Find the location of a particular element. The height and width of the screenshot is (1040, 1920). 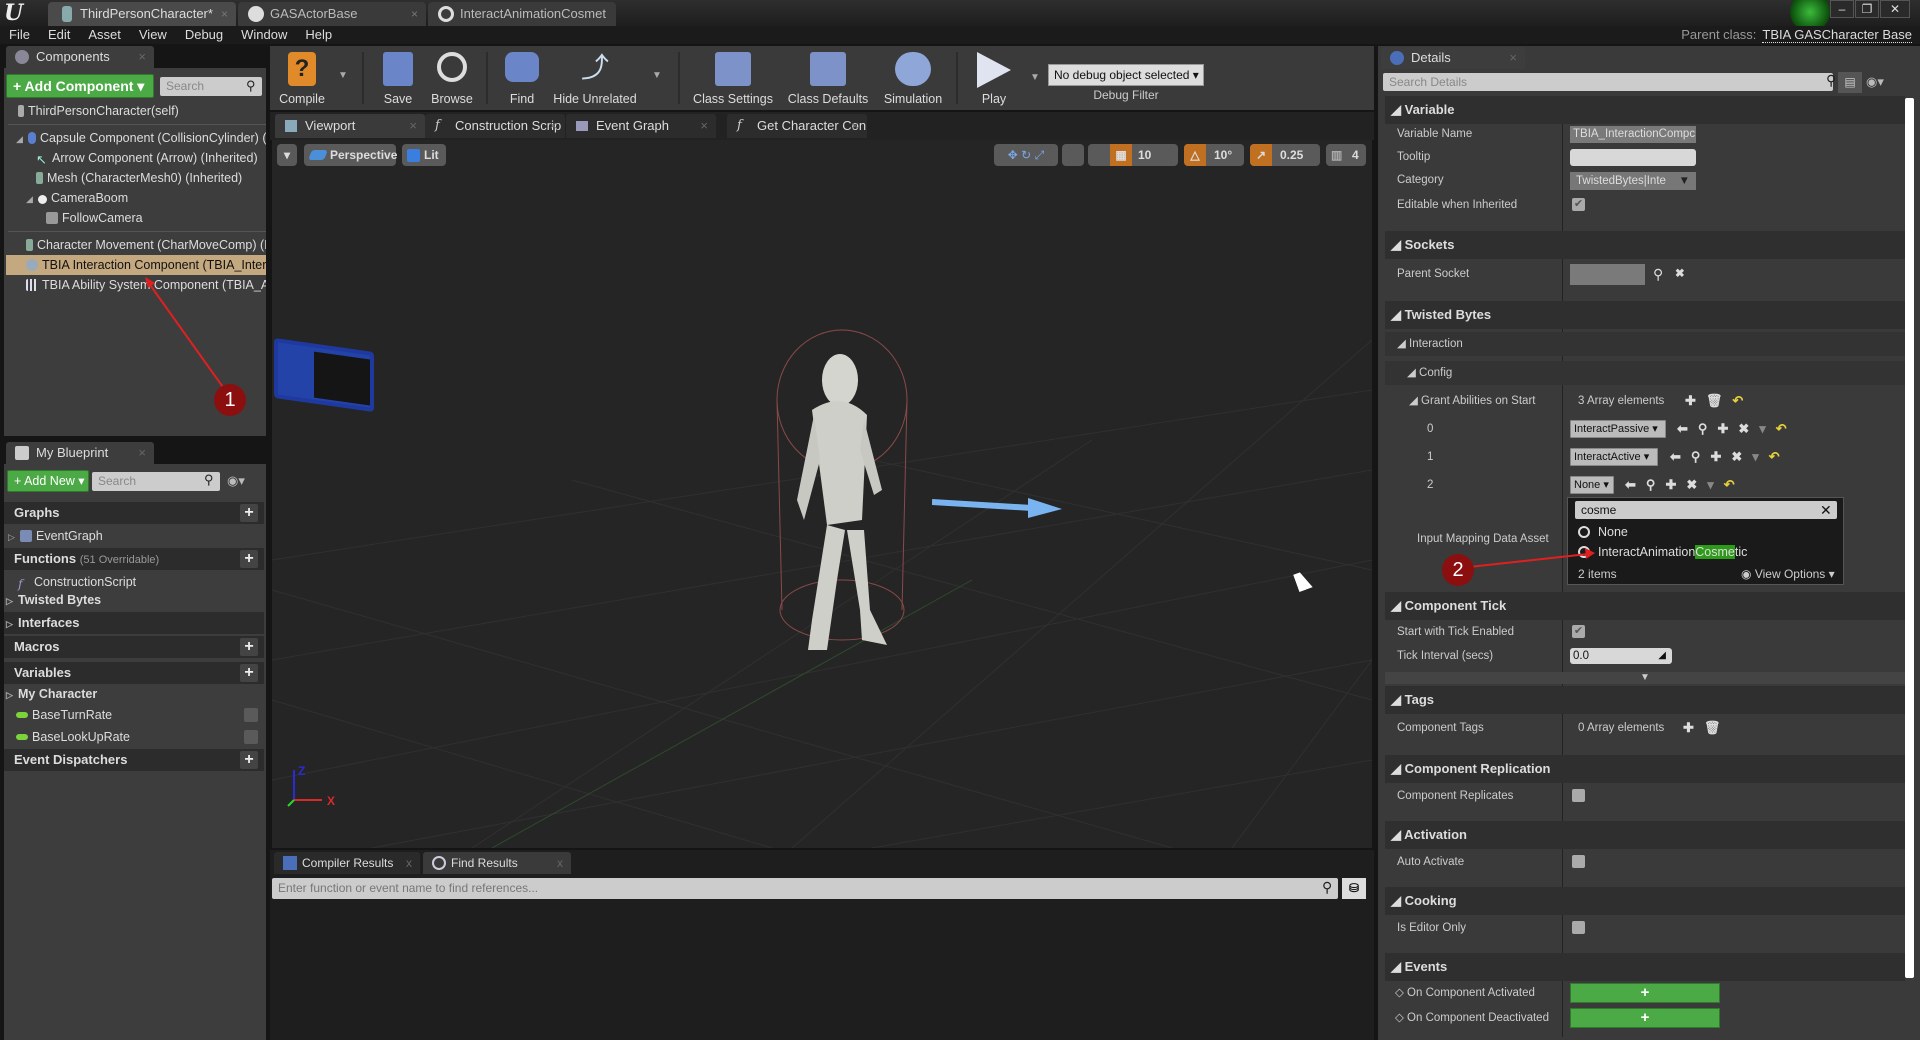

category-tags: ◢ Tags is located at coordinates (1645, 700).